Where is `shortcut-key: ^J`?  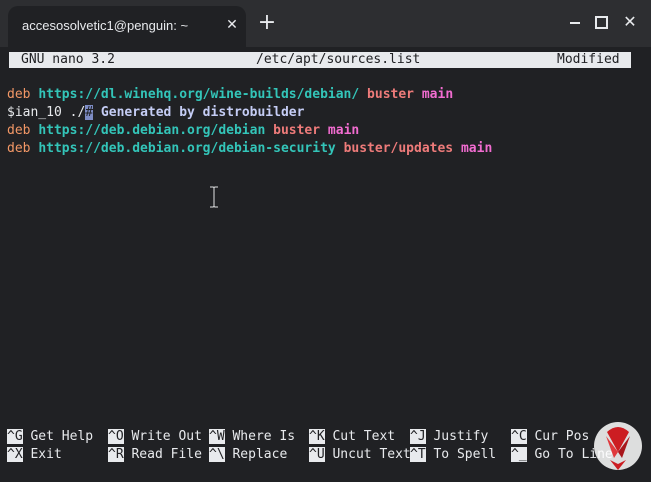 shortcut-key: ^J is located at coordinates (418, 436).